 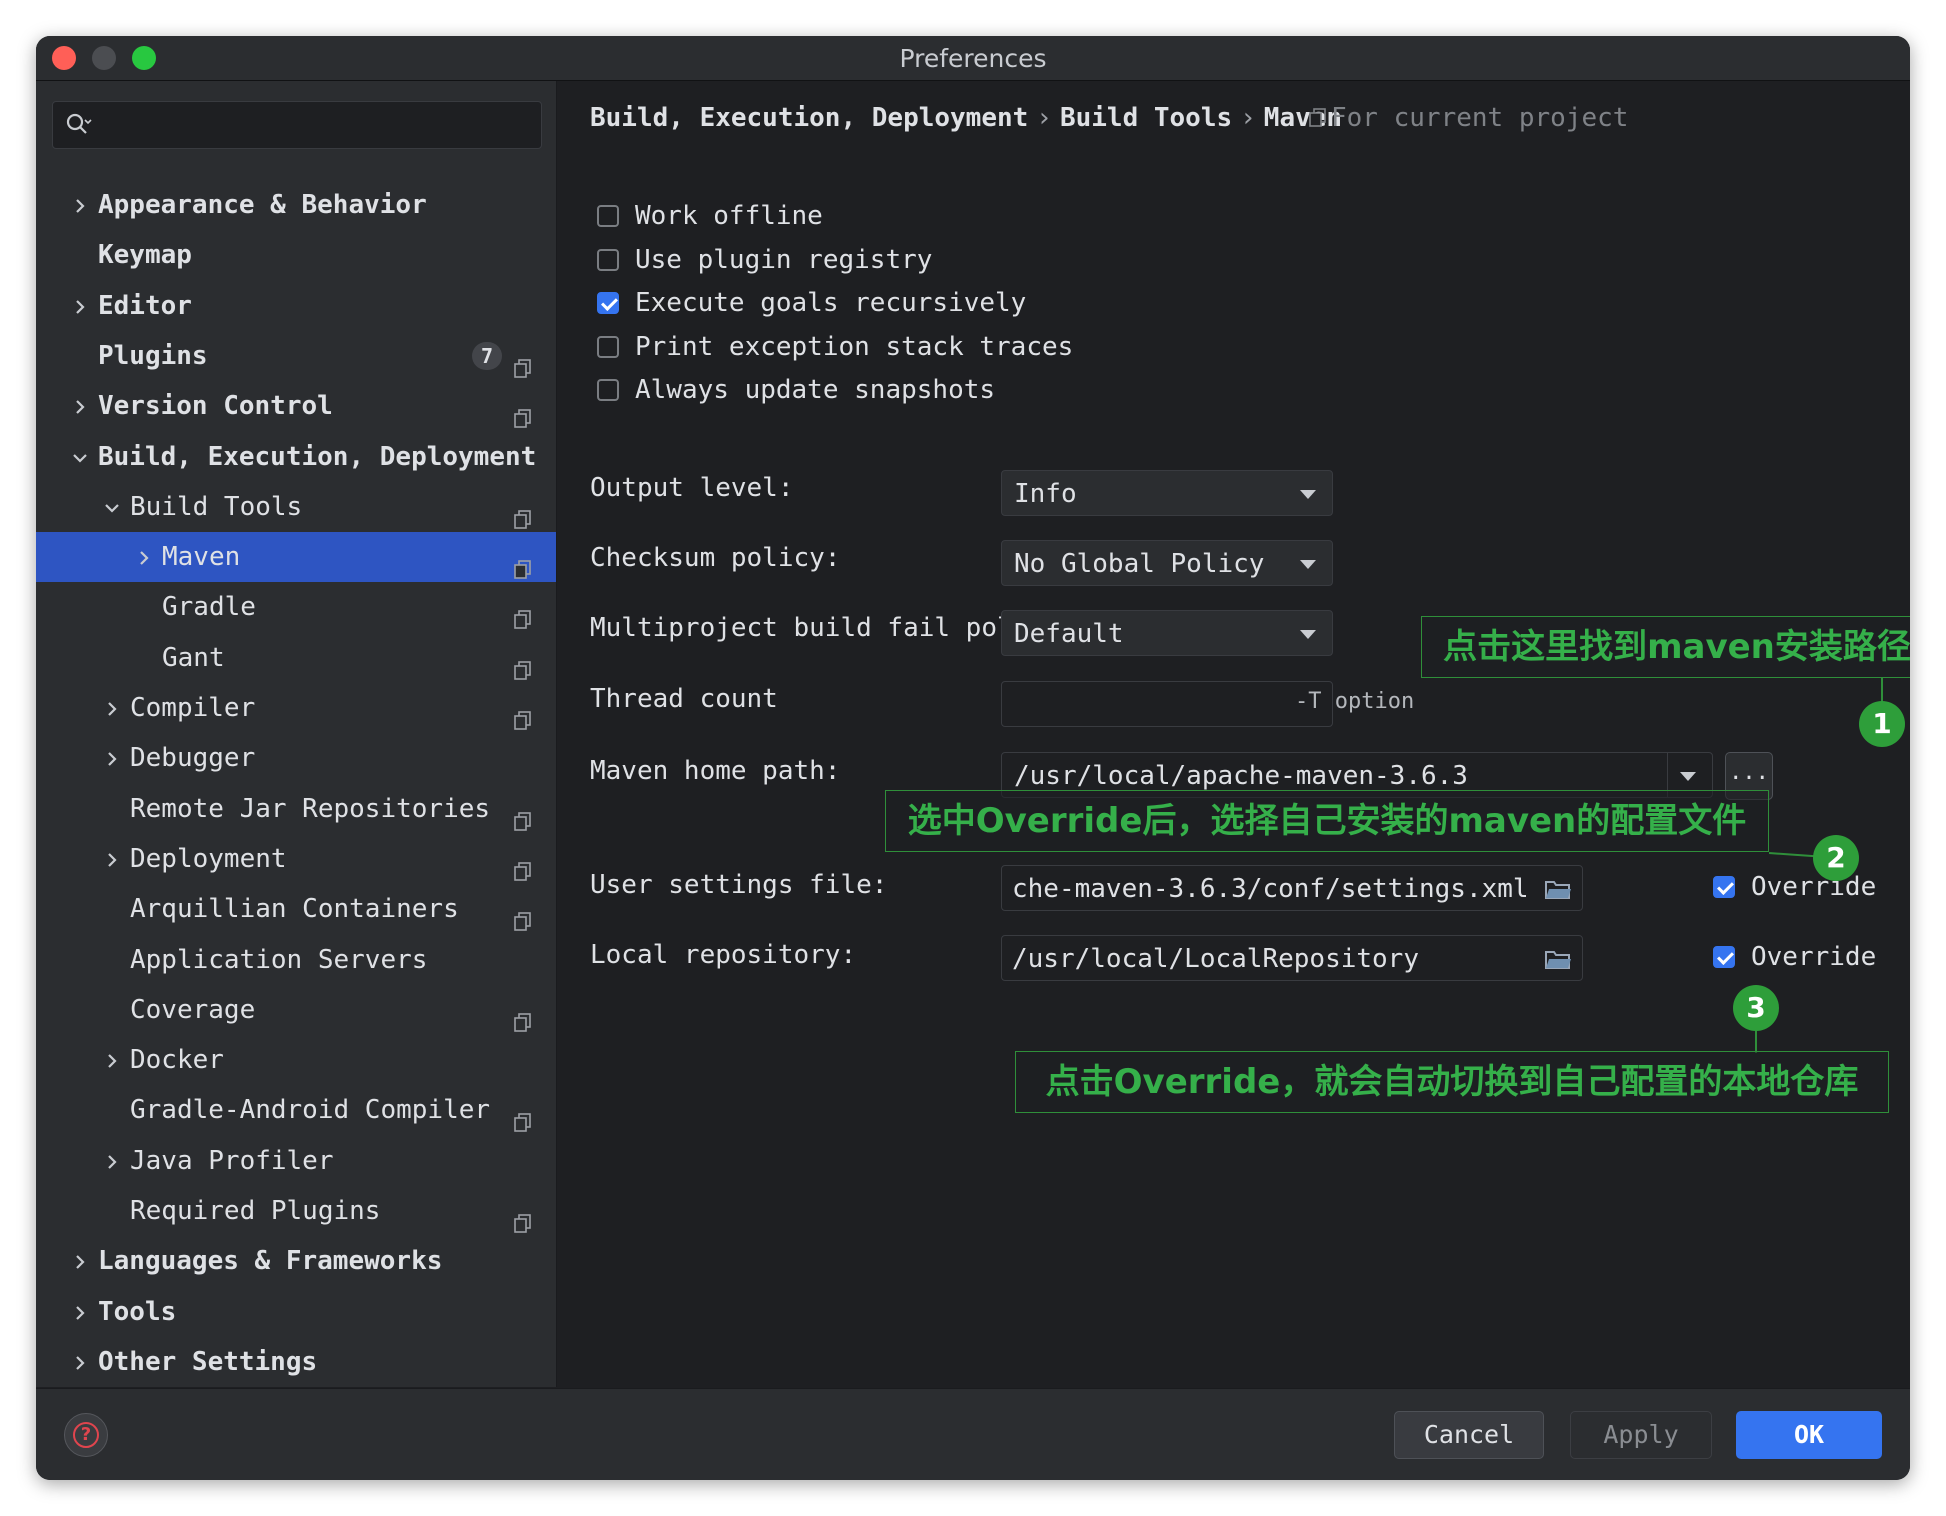 I want to click on sidebar-item: Gradle, so click(x=296, y=607).